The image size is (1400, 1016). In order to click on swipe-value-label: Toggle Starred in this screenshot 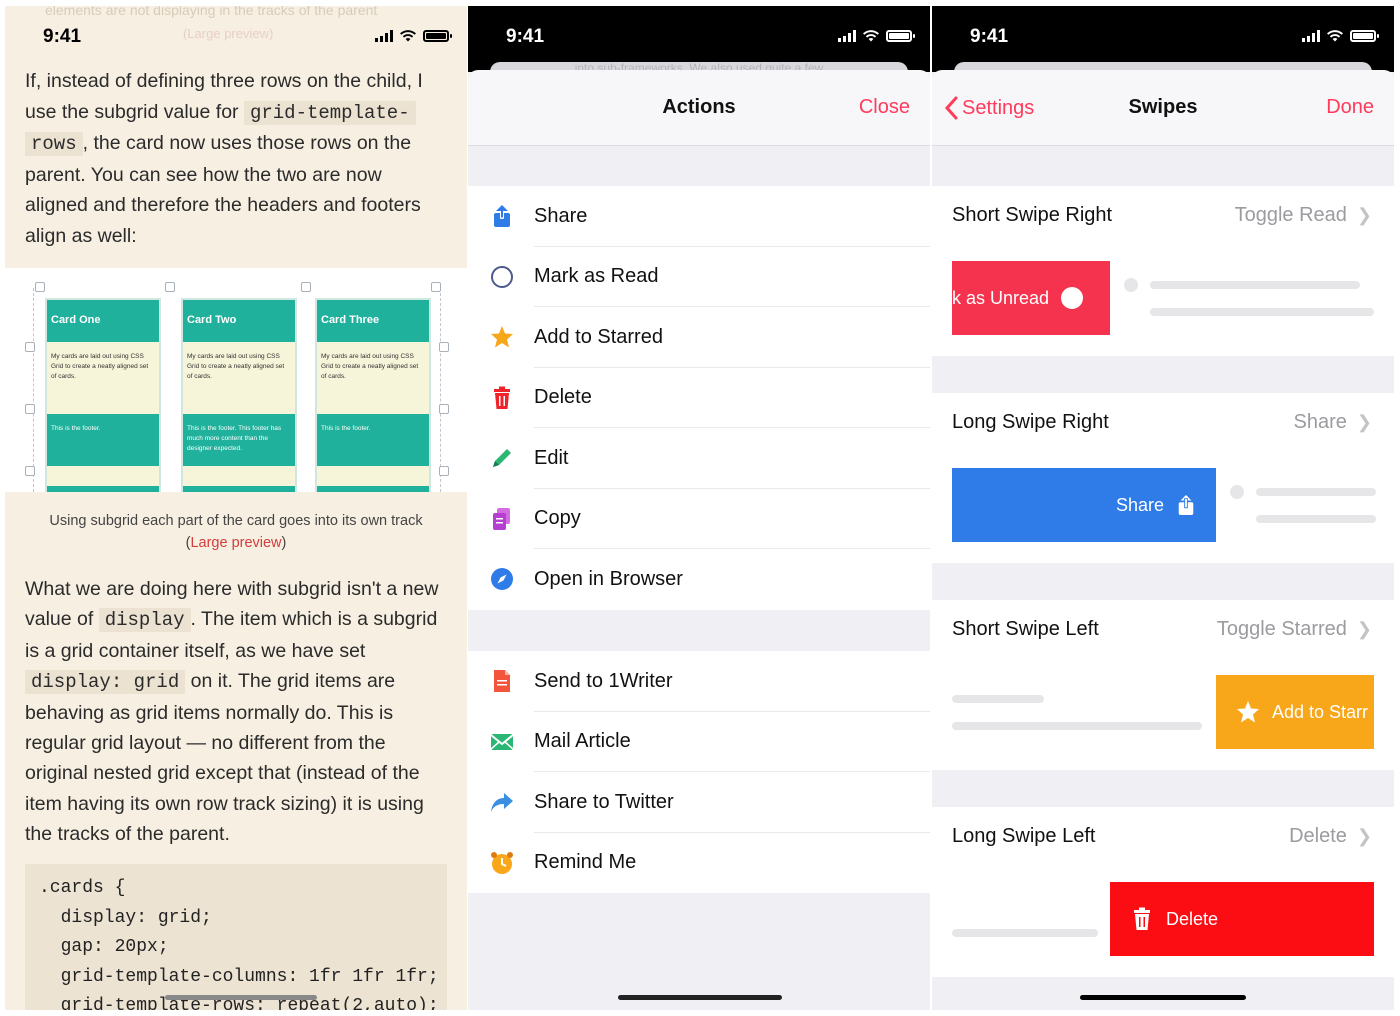, I will do `click(1281, 629)`.